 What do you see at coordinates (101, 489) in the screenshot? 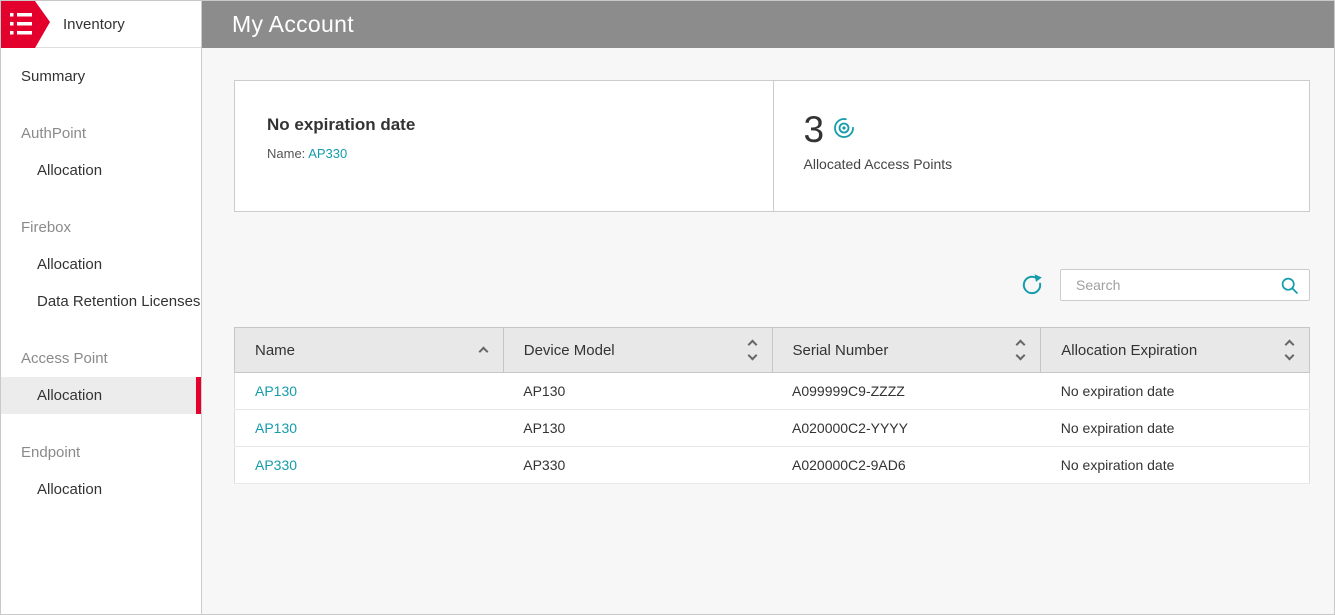
I see `sidebar-item-endpoint-allocation: Allocation` at bounding box center [101, 489].